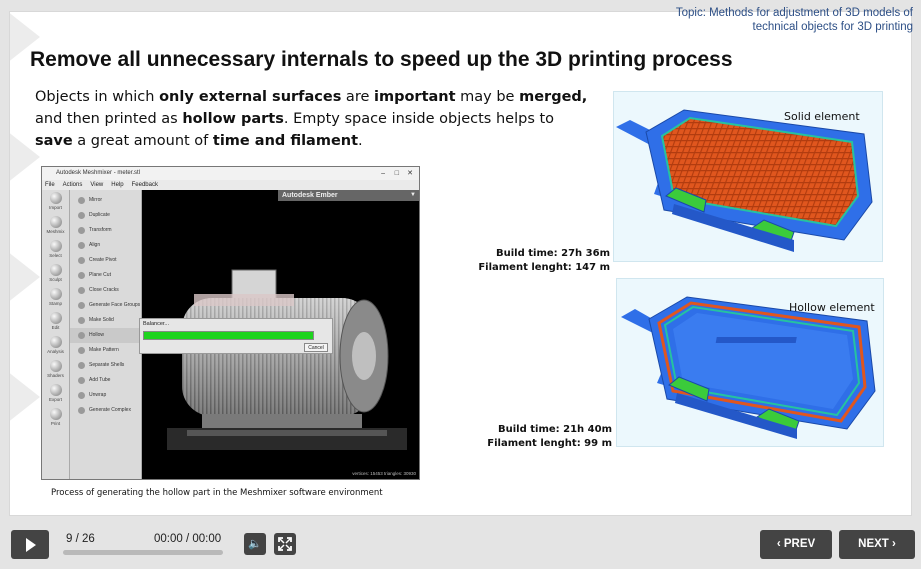  I want to click on menu-file: File, so click(50, 185).